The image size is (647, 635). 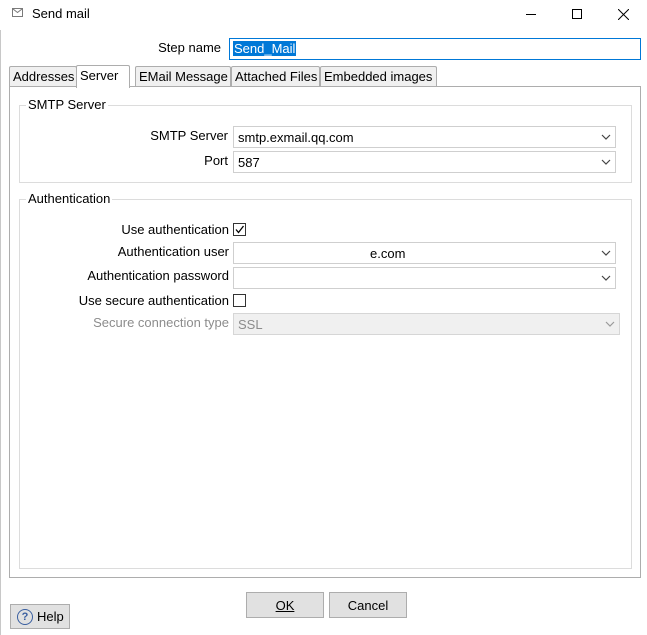 I want to click on checkmark-icon, so click(x=240, y=229).